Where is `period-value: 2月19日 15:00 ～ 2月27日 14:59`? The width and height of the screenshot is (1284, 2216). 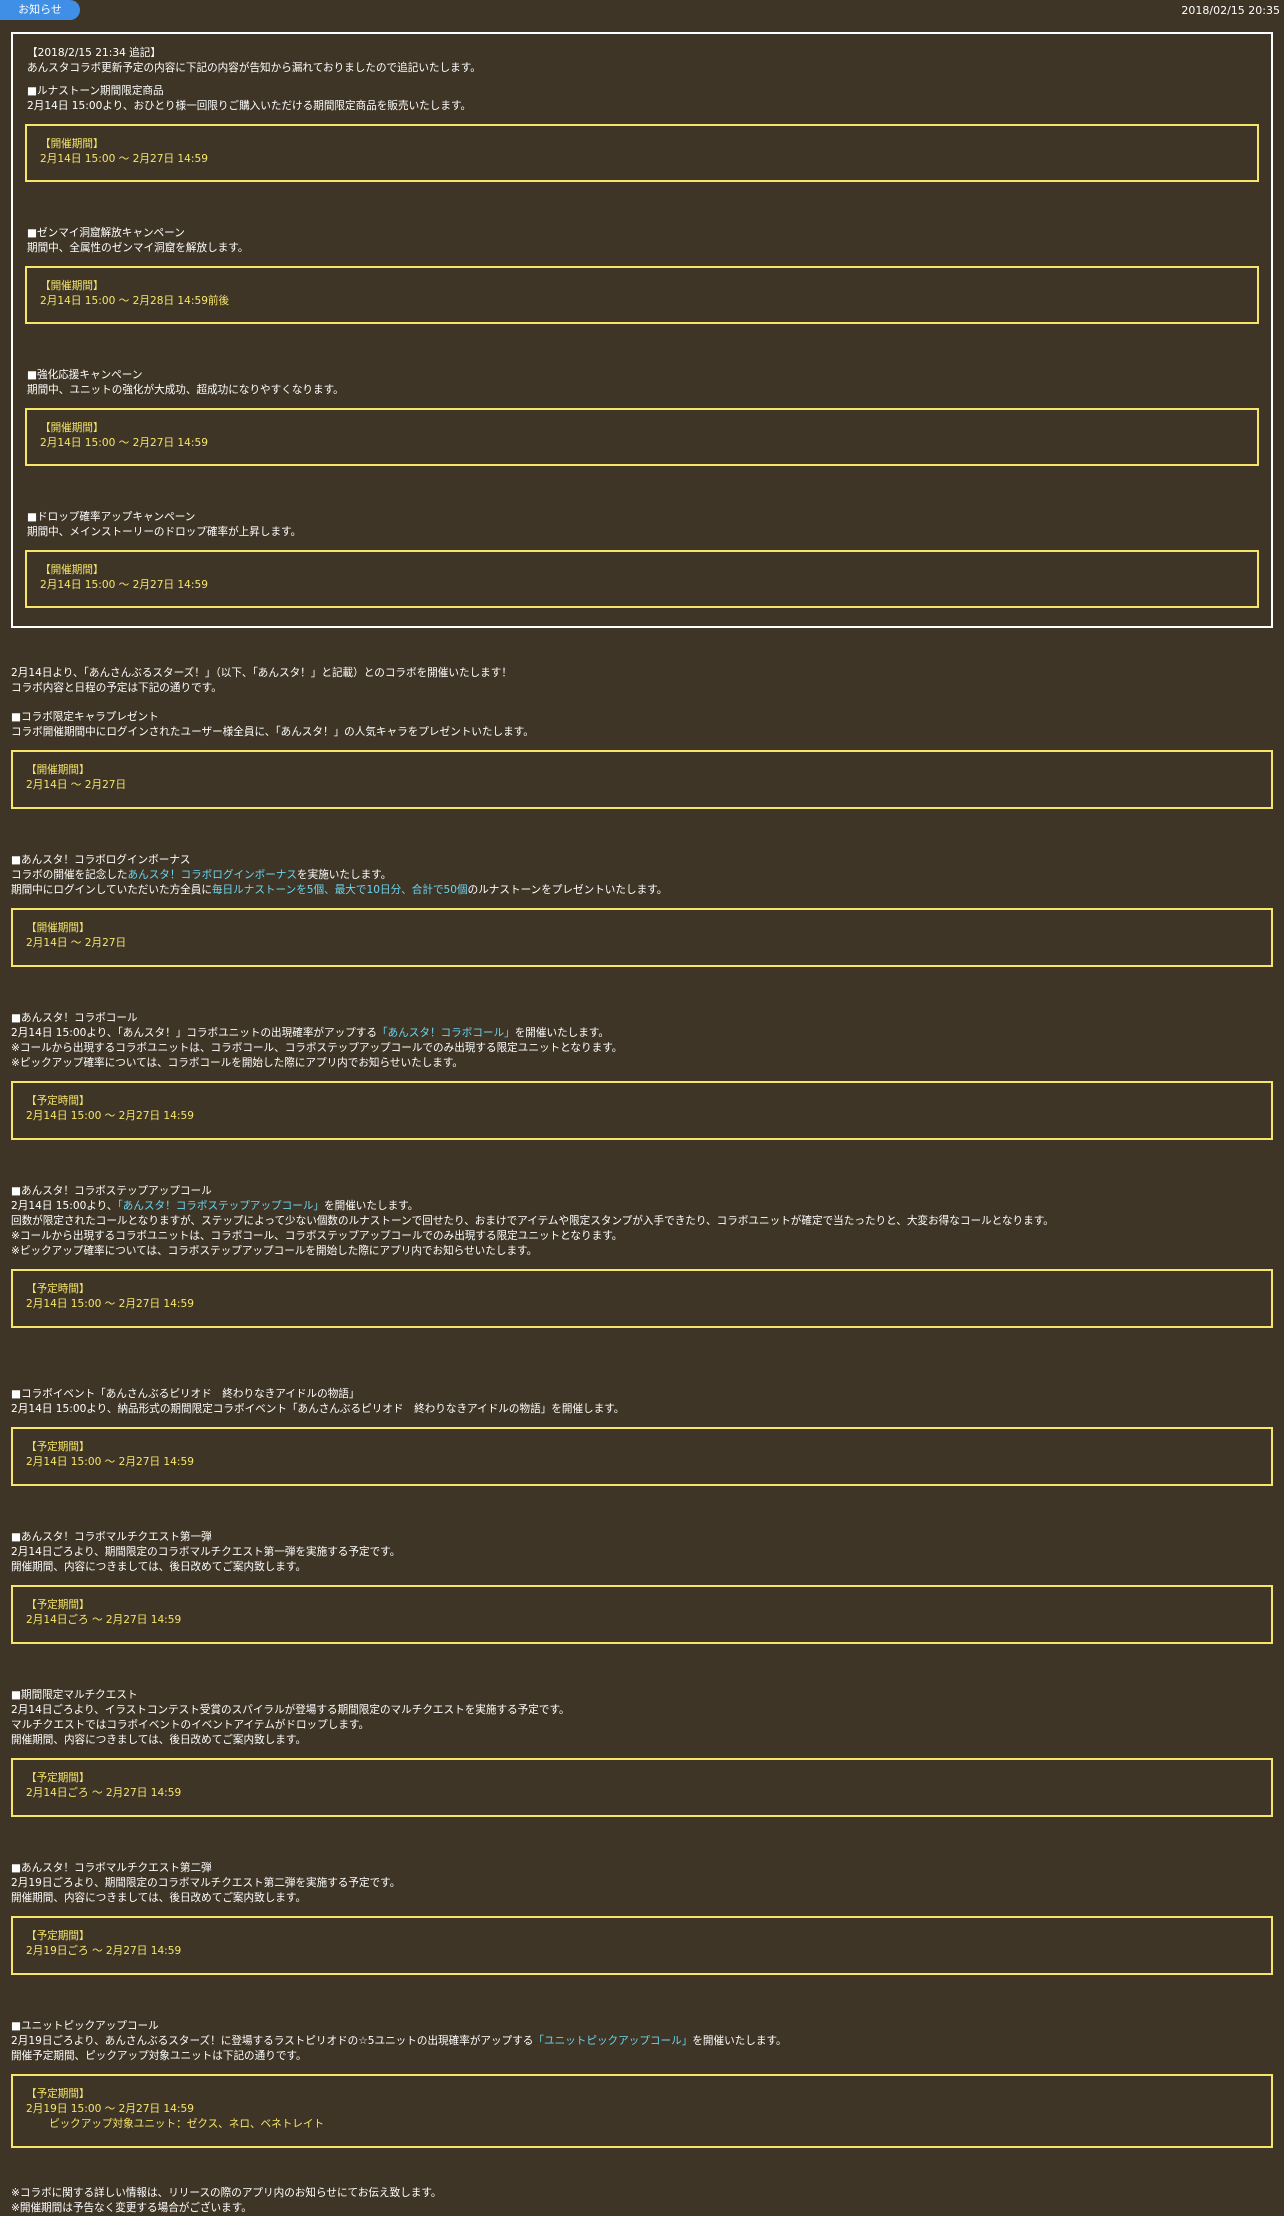 period-value: 2月19日 15:00 ～ 2月27日 14:59 is located at coordinates (110, 2109).